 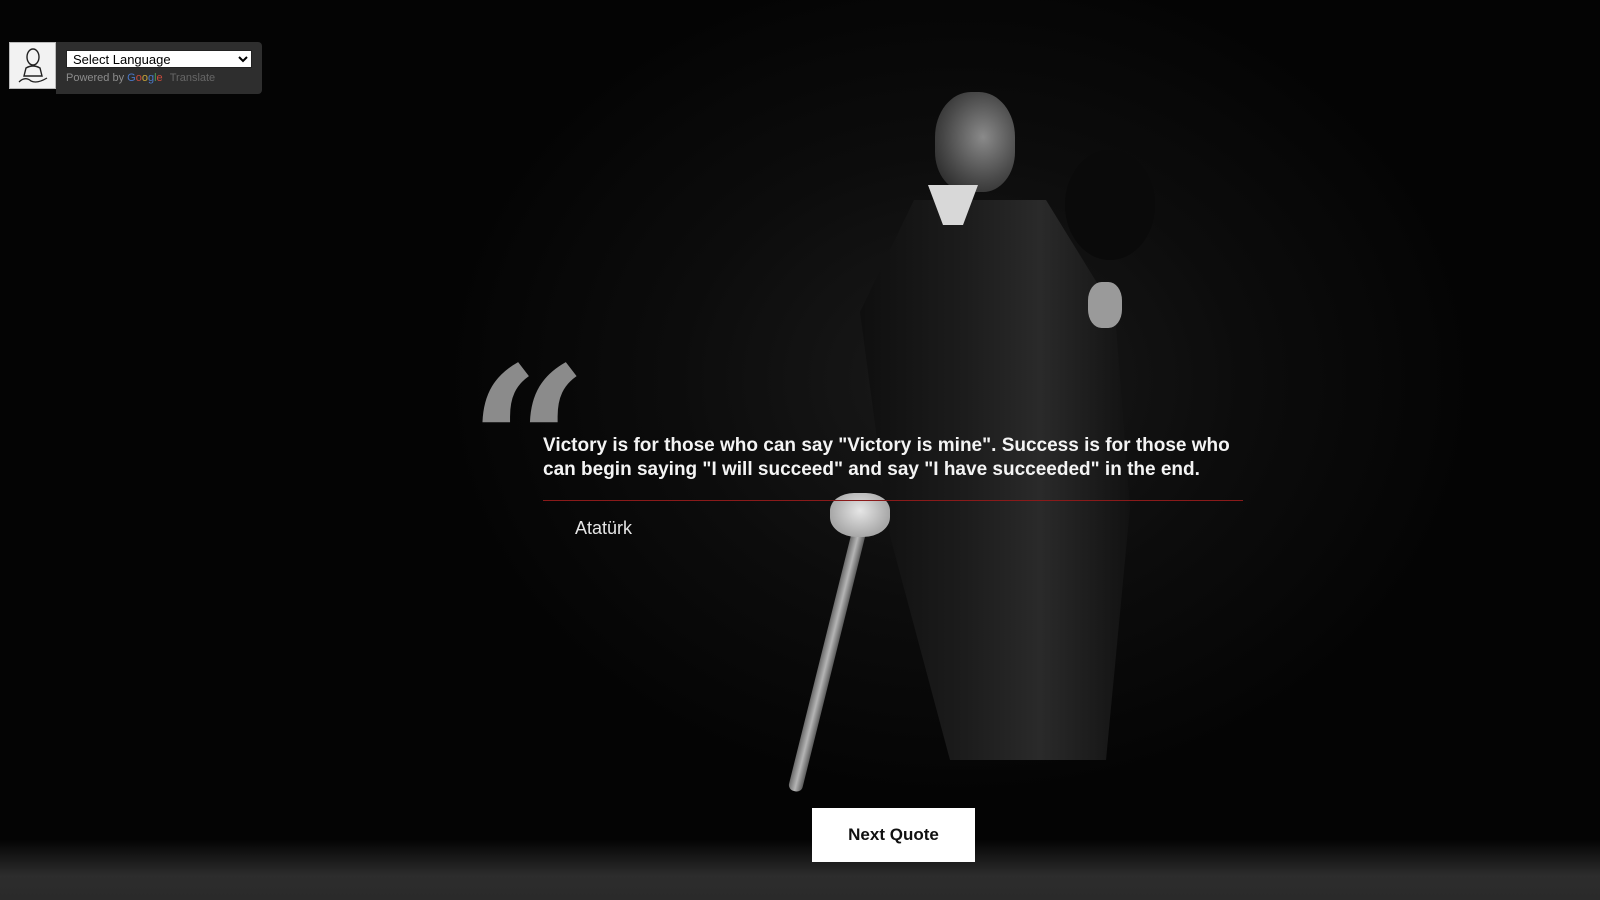 What do you see at coordinates (1105, 305) in the screenshot?
I see `figure-hand` at bounding box center [1105, 305].